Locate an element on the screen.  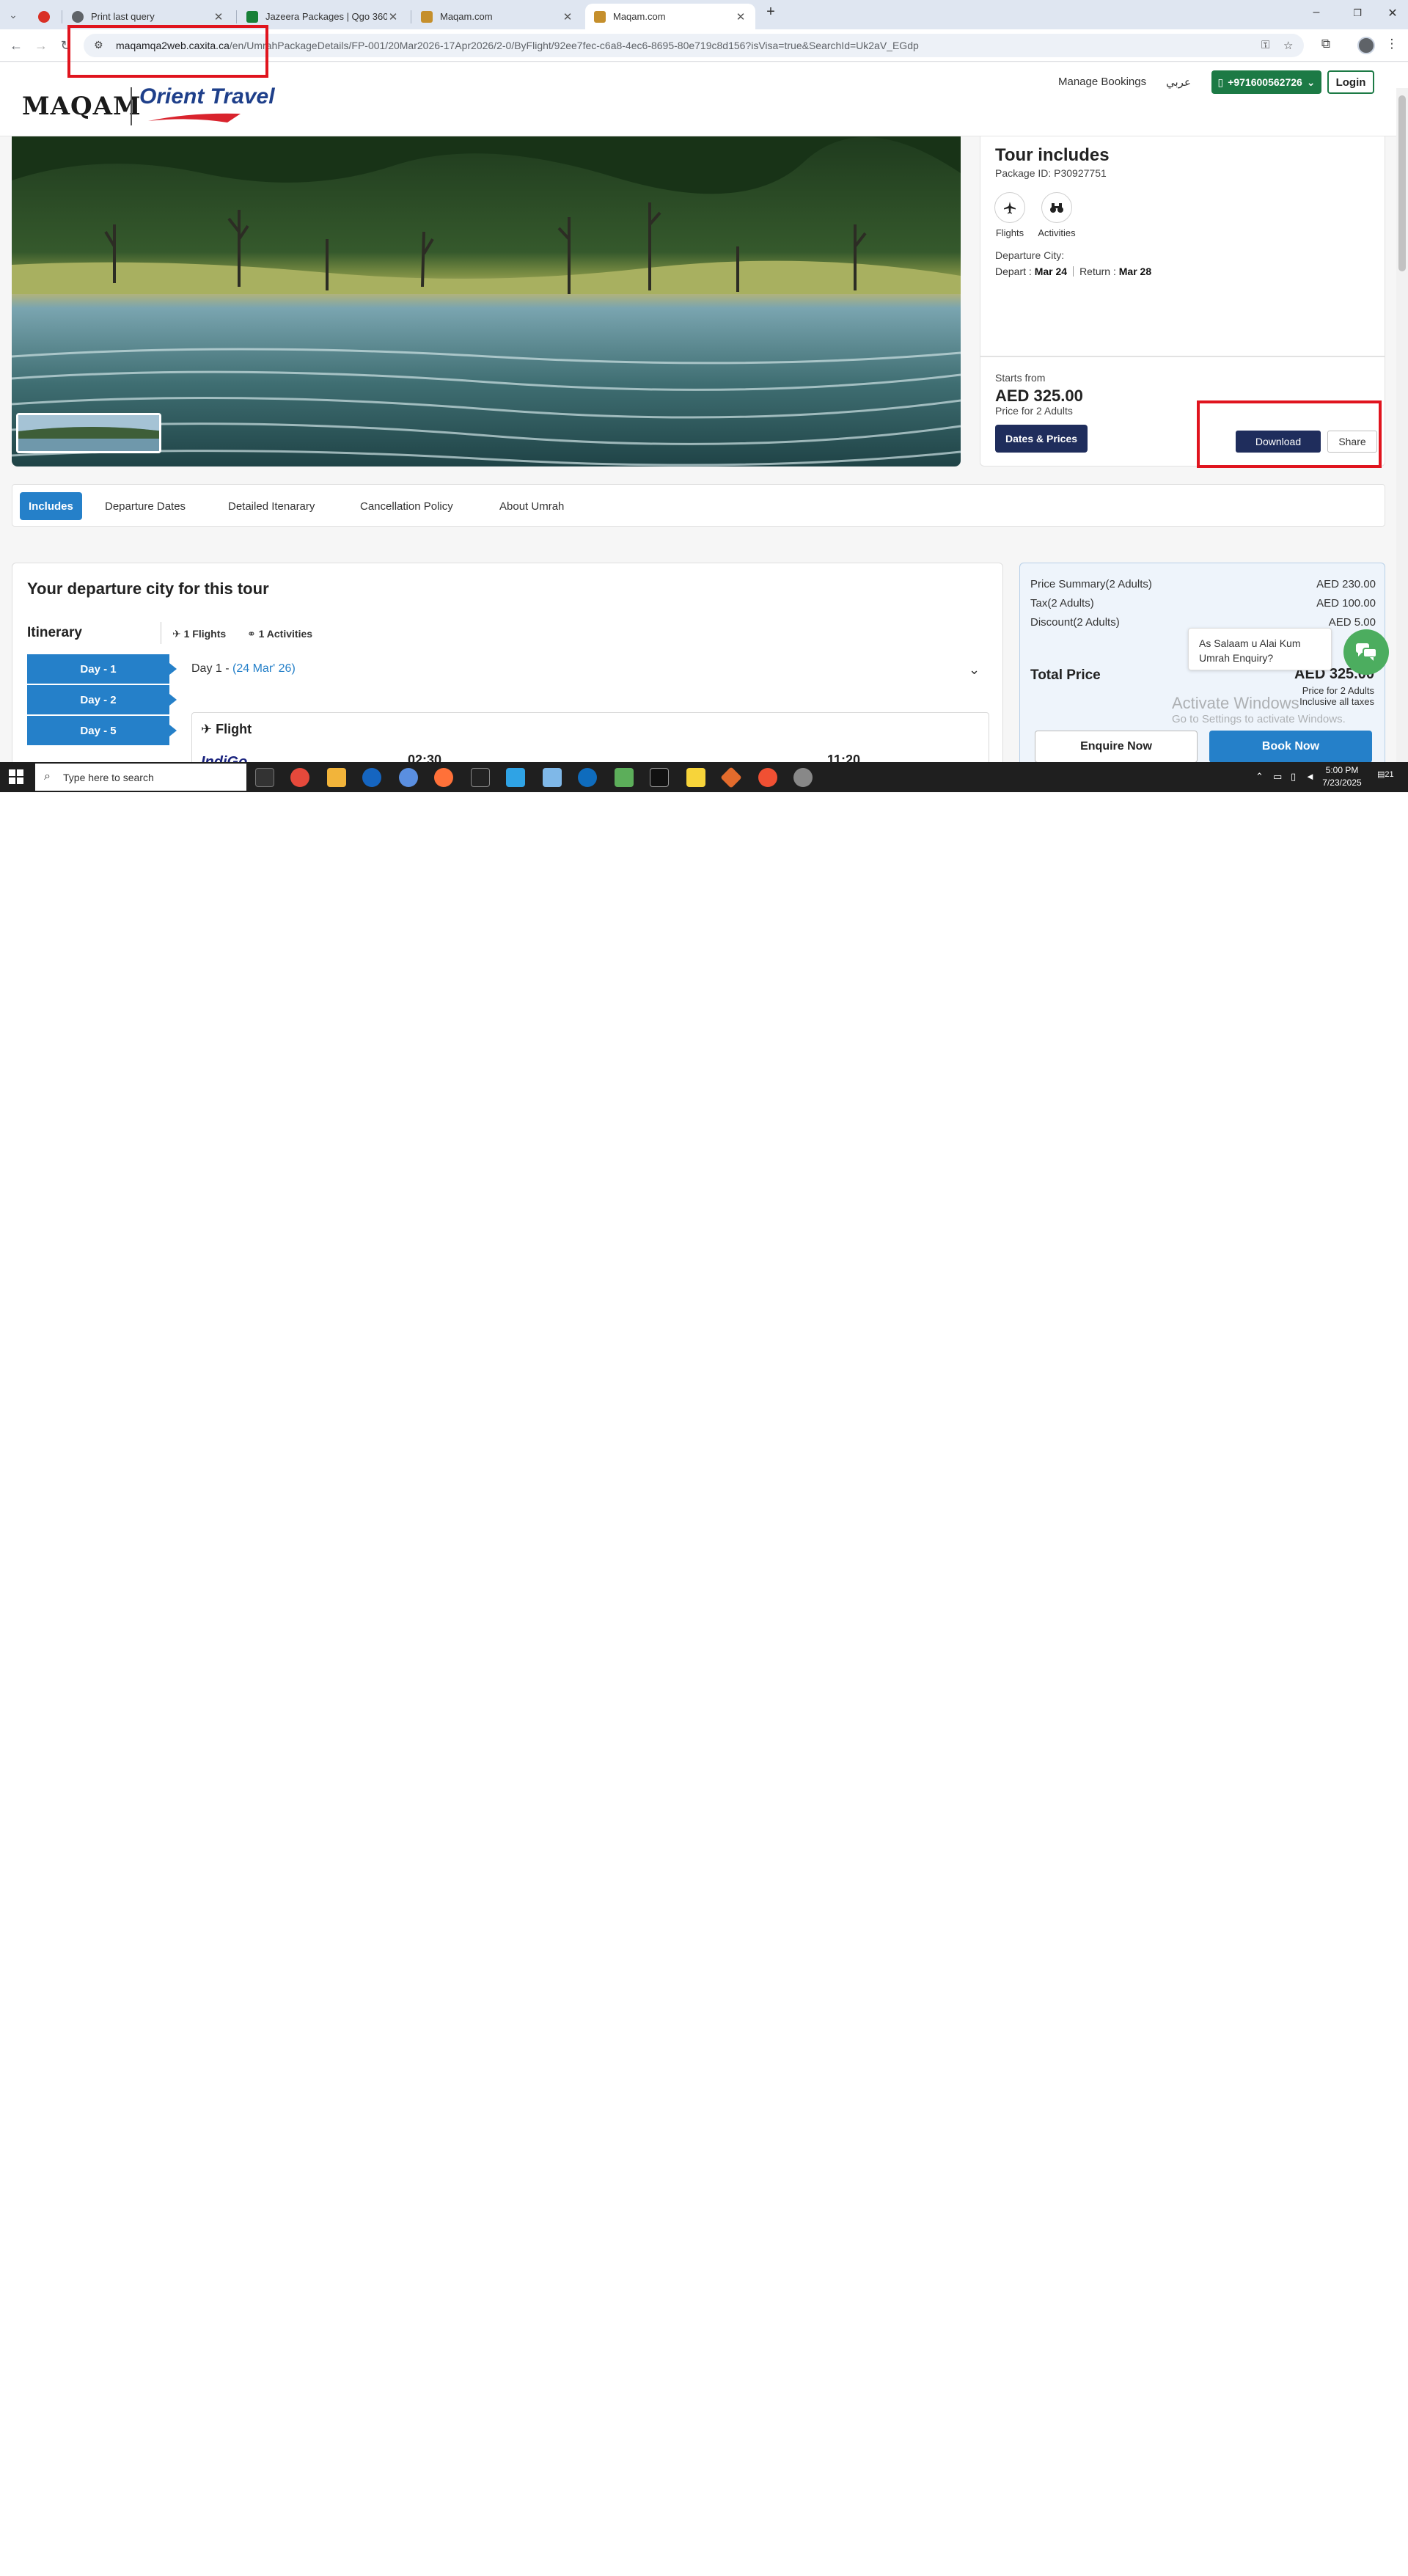
main-title: Your departure city for this tour is located at coordinates (148, 588).